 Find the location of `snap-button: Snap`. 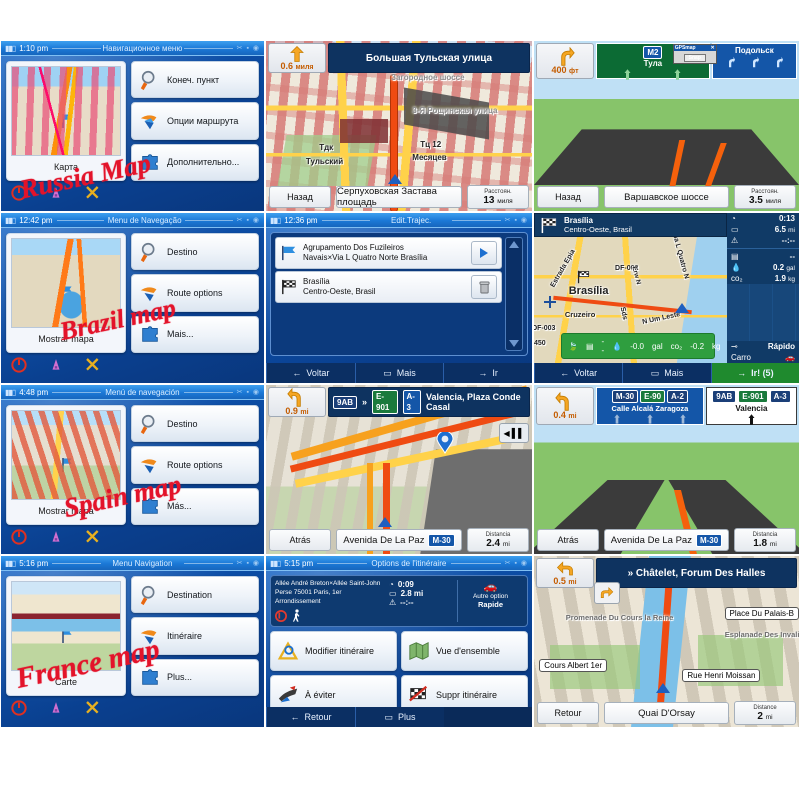

snap-button: Snap is located at coordinates (694, 58).